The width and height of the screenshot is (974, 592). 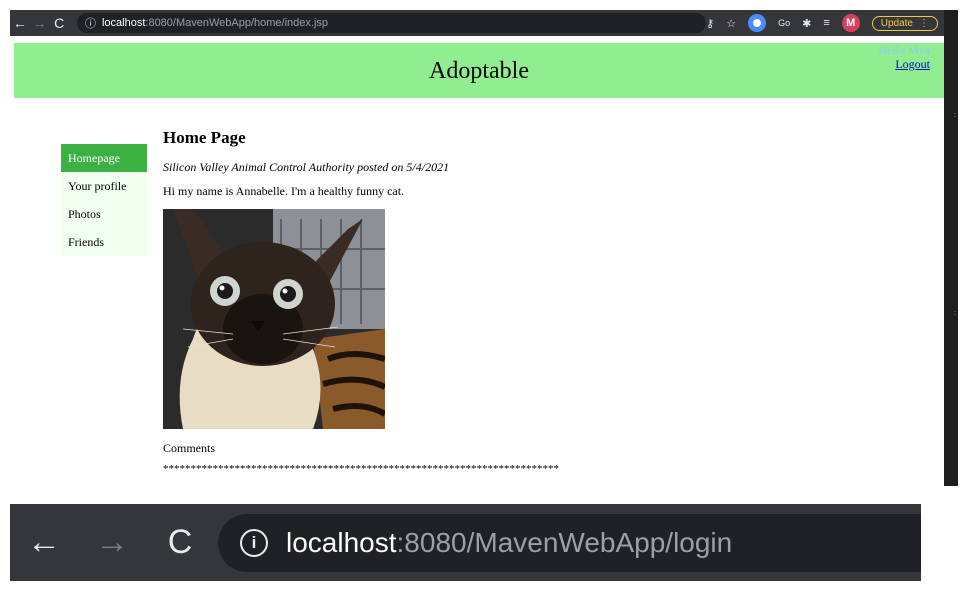 What do you see at coordinates (189, 448) in the screenshot?
I see `comments-label: Comments` at bounding box center [189, 448].